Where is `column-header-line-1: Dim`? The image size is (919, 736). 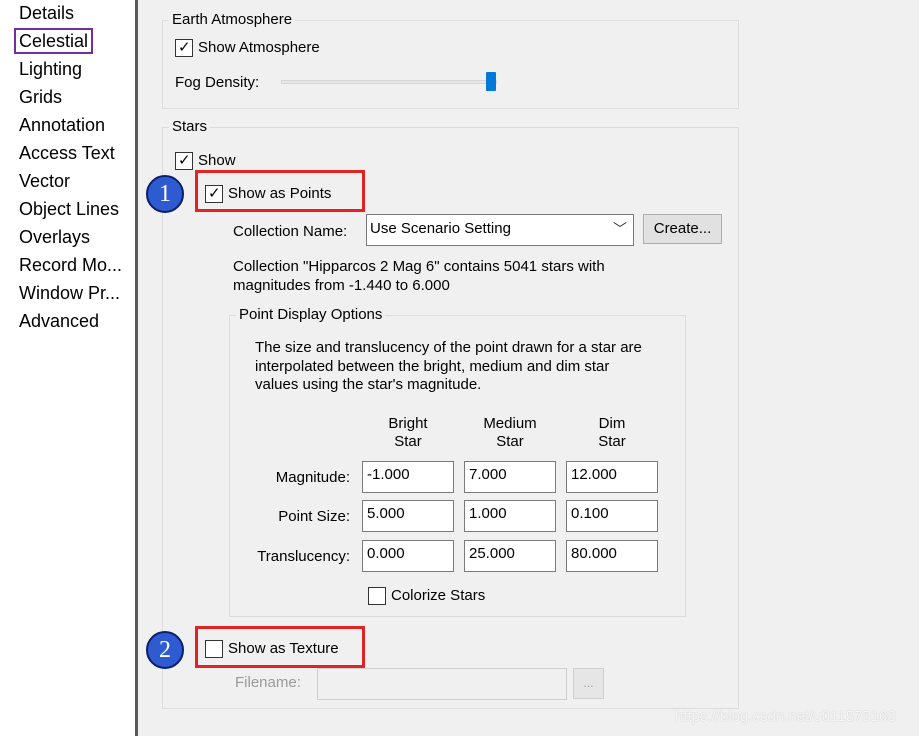
column-header-line-1: Dim is located at coordinates (612, 423).